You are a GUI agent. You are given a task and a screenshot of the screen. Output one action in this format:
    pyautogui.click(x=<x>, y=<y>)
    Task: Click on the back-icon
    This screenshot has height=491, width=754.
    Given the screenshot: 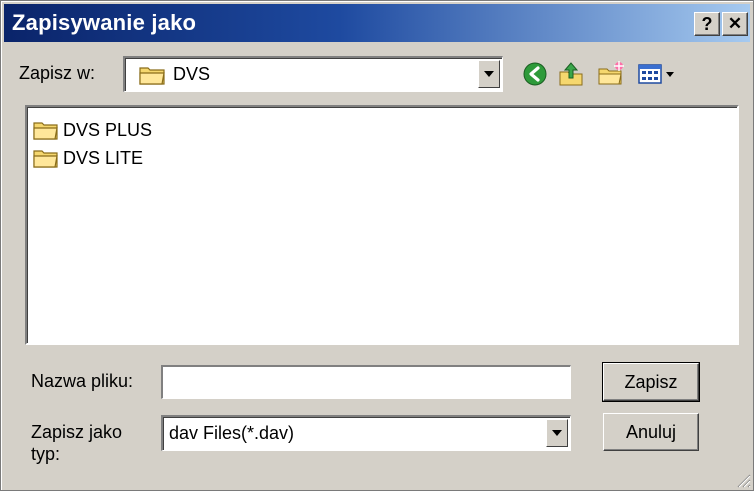 What is the action you would take?
    pyautogui.click(x=535, y=74)
    